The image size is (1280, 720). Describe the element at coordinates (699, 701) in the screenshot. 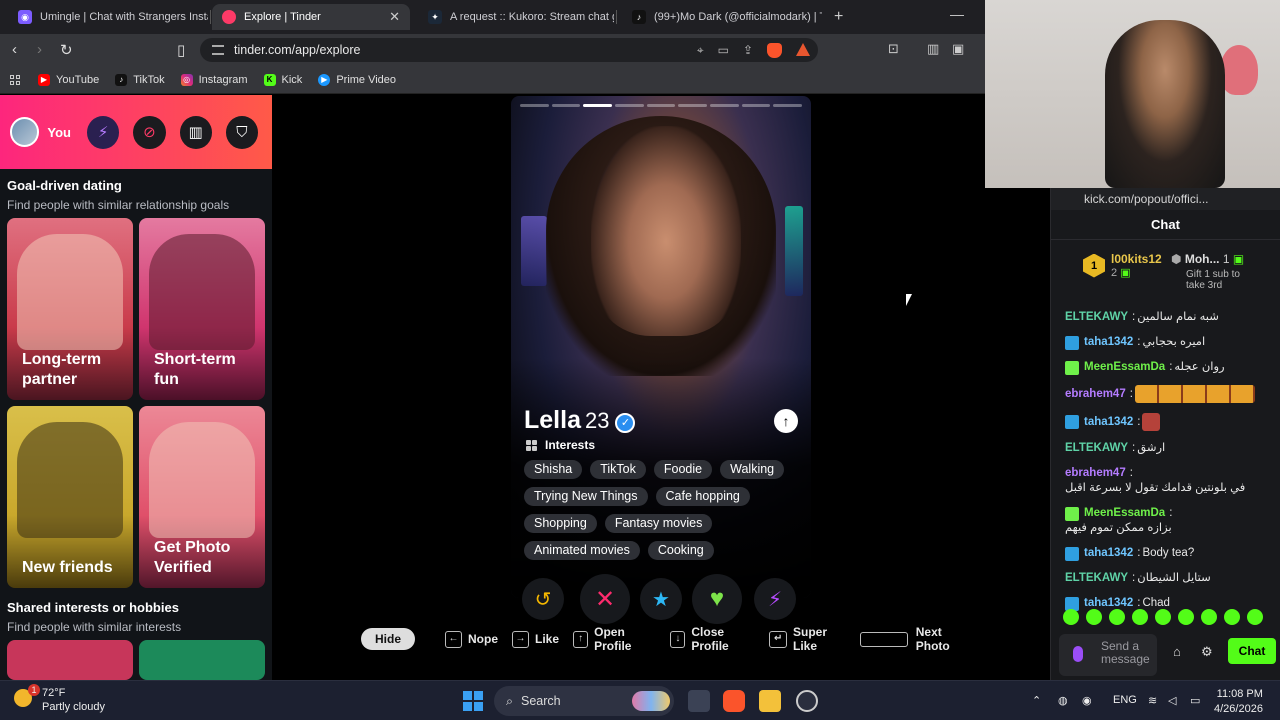

I see `task-view-icon` at that location.